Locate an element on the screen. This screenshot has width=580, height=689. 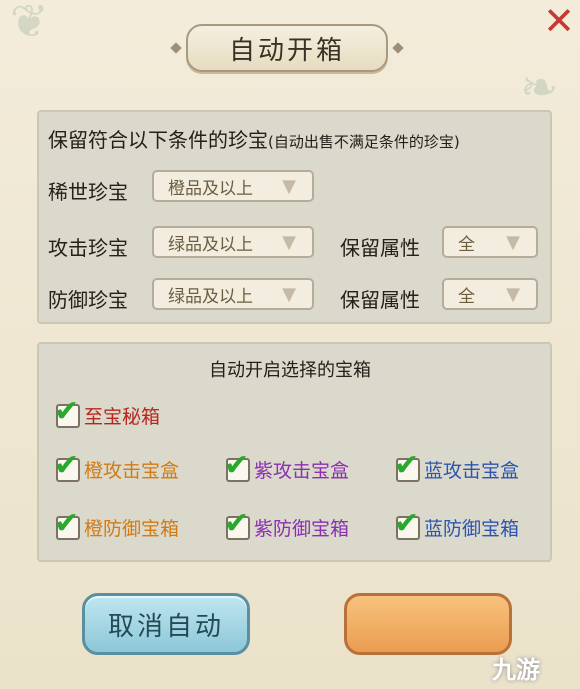
defense-attr-label: 保留属性 is located at coordinates (380, 300).